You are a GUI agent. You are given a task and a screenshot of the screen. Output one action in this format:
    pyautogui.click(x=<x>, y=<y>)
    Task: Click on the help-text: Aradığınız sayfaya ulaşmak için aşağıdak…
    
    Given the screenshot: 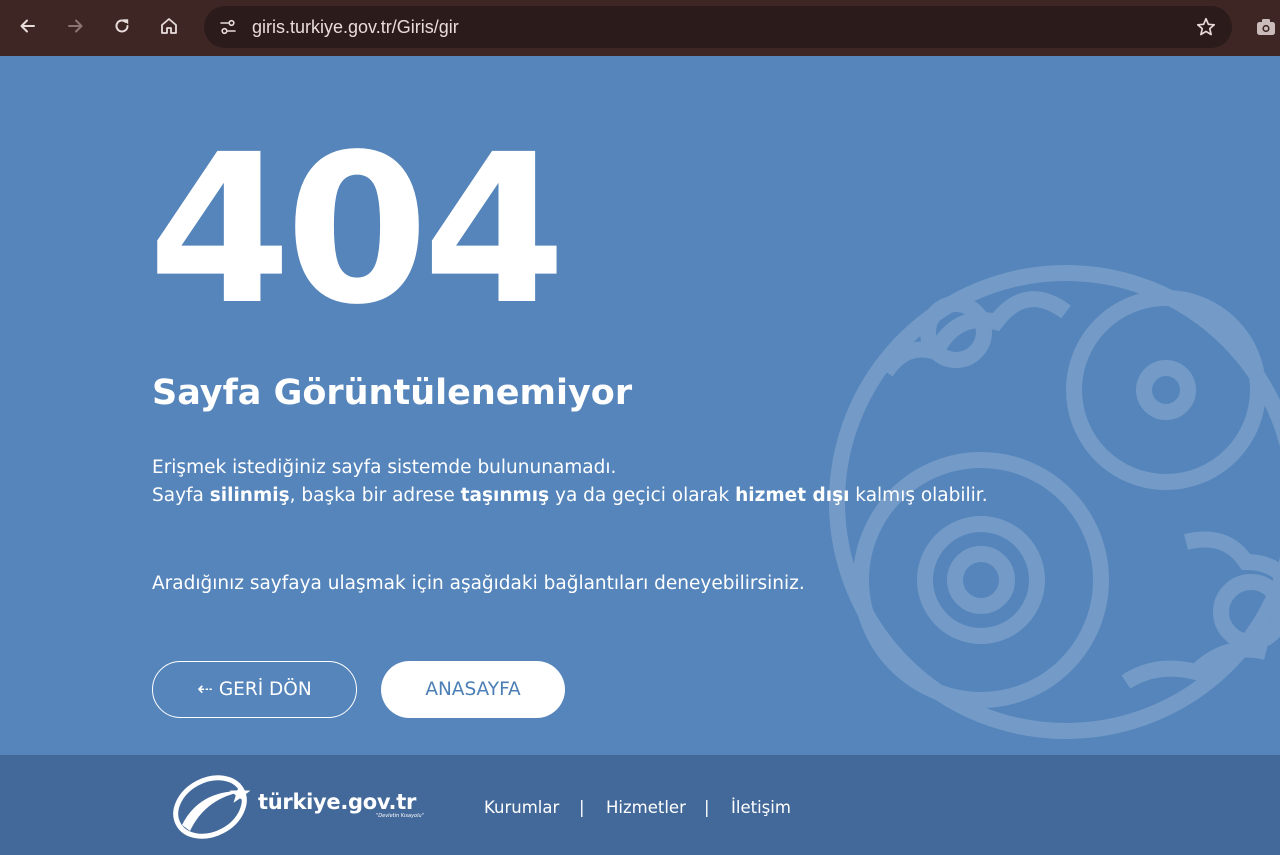 What is the action you would take?
    pyautogui.click(x=478, y=583)
    